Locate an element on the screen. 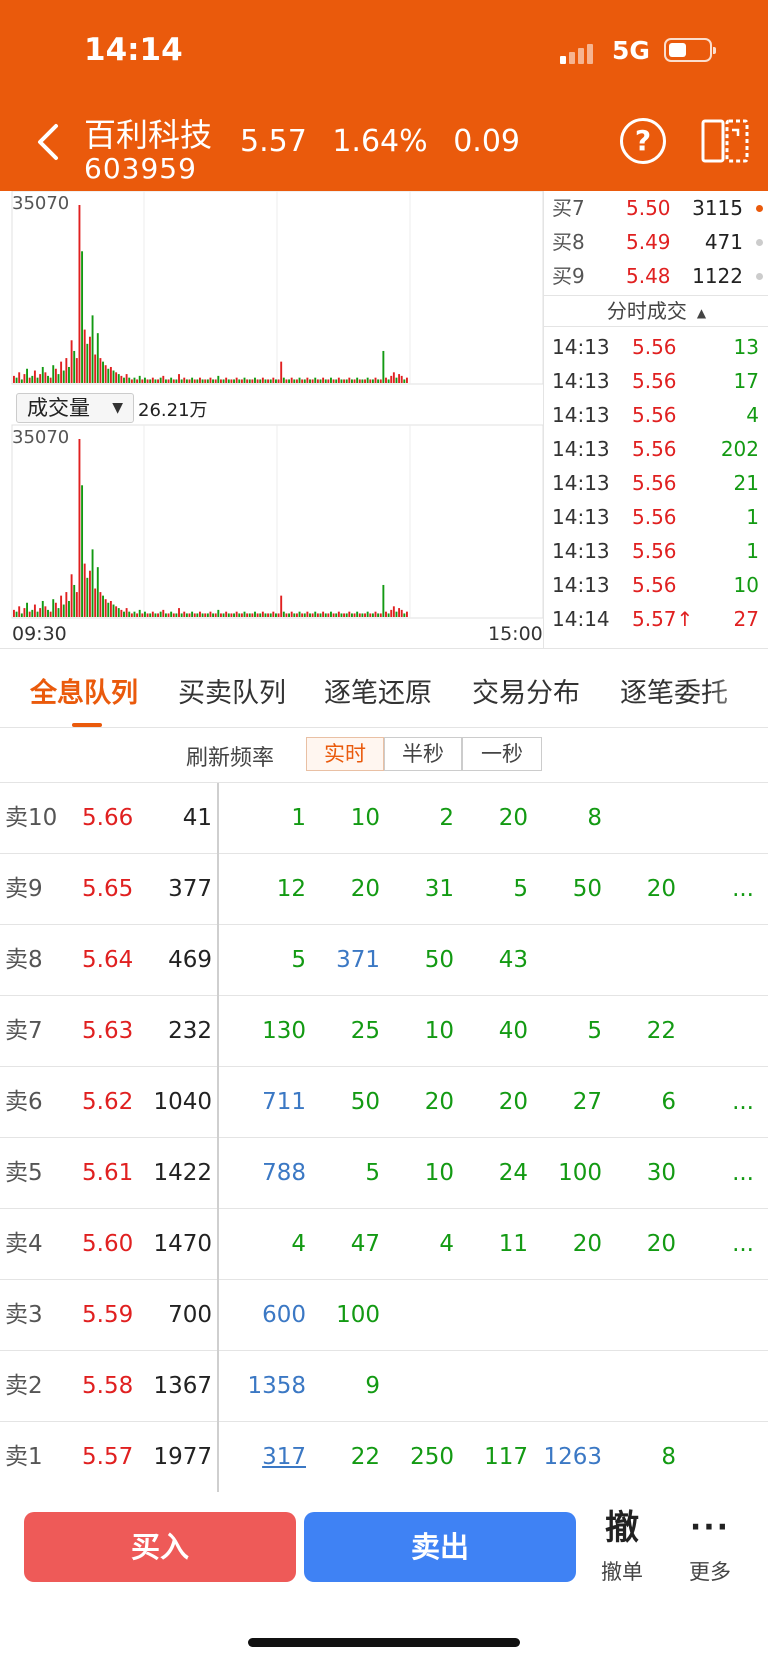  queue-order-volume: 317 is located at coordinates (266, 1457).